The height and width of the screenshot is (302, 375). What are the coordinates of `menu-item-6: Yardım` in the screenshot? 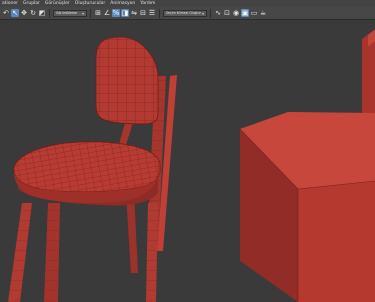 It's located at (147, 3).